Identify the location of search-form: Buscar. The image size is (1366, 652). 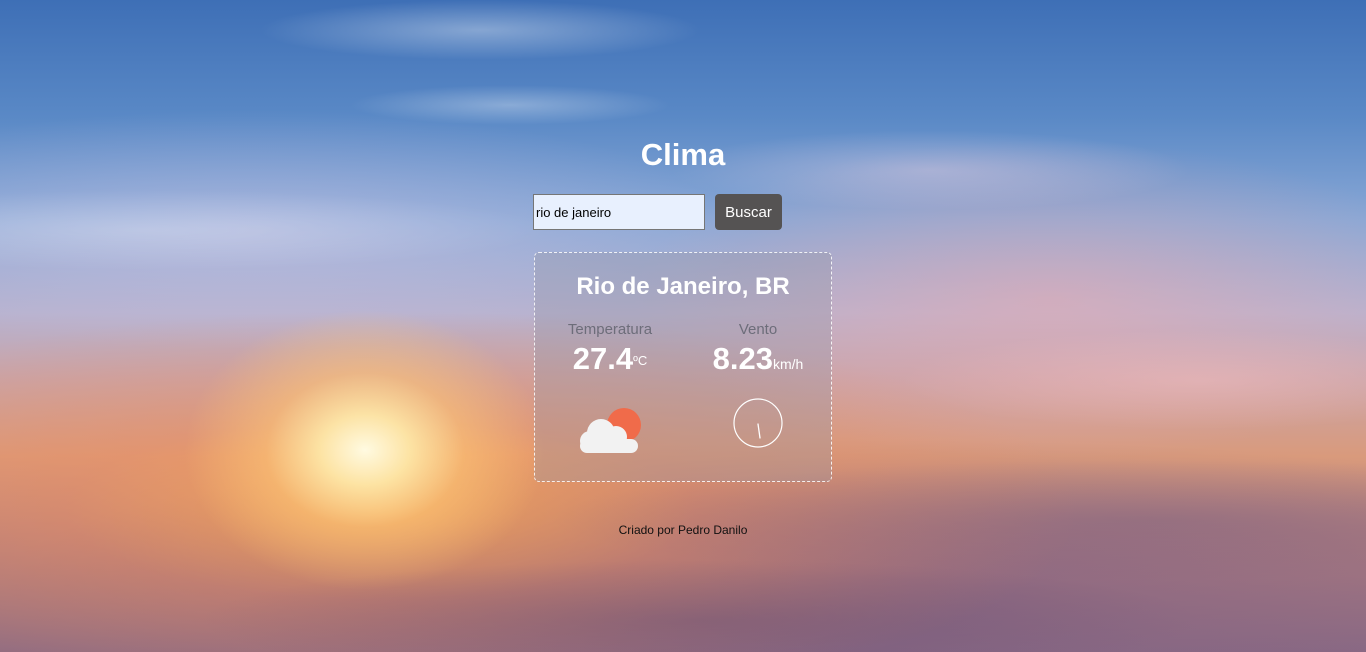
(657, 212).